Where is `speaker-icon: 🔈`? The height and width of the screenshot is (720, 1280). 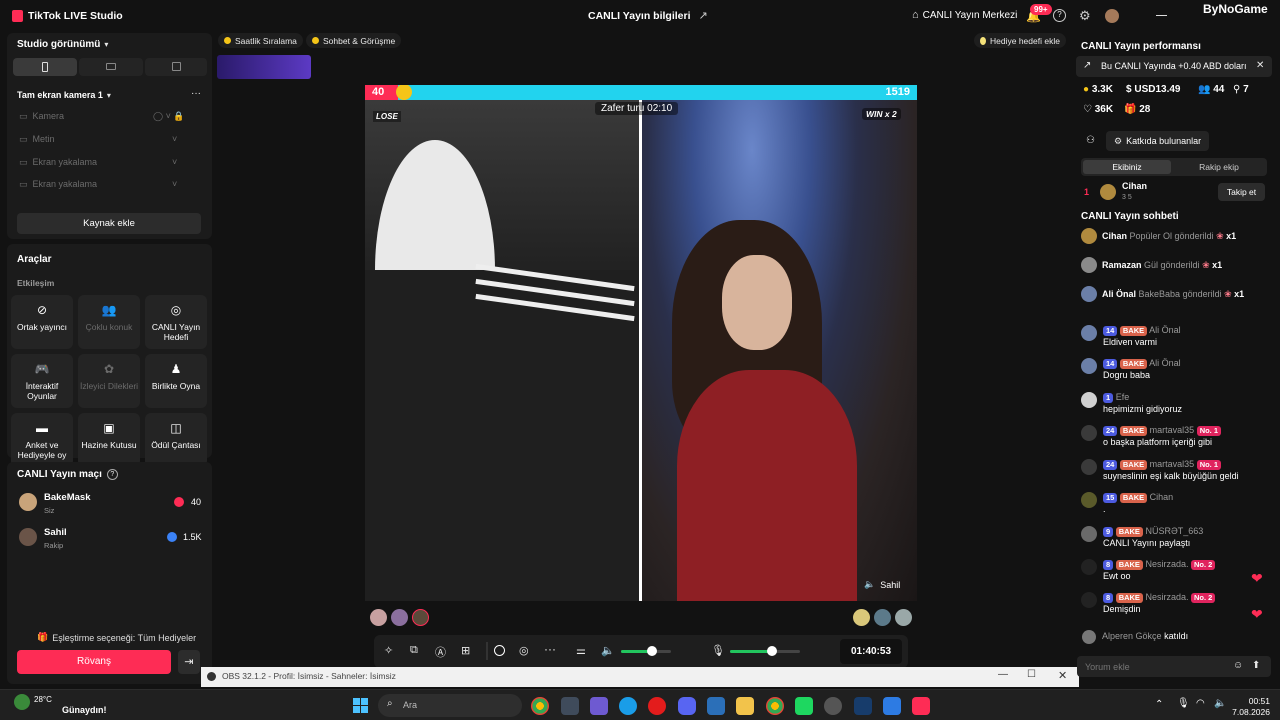
speaker-icon: 🔈 is located at coordinates (608, 650).